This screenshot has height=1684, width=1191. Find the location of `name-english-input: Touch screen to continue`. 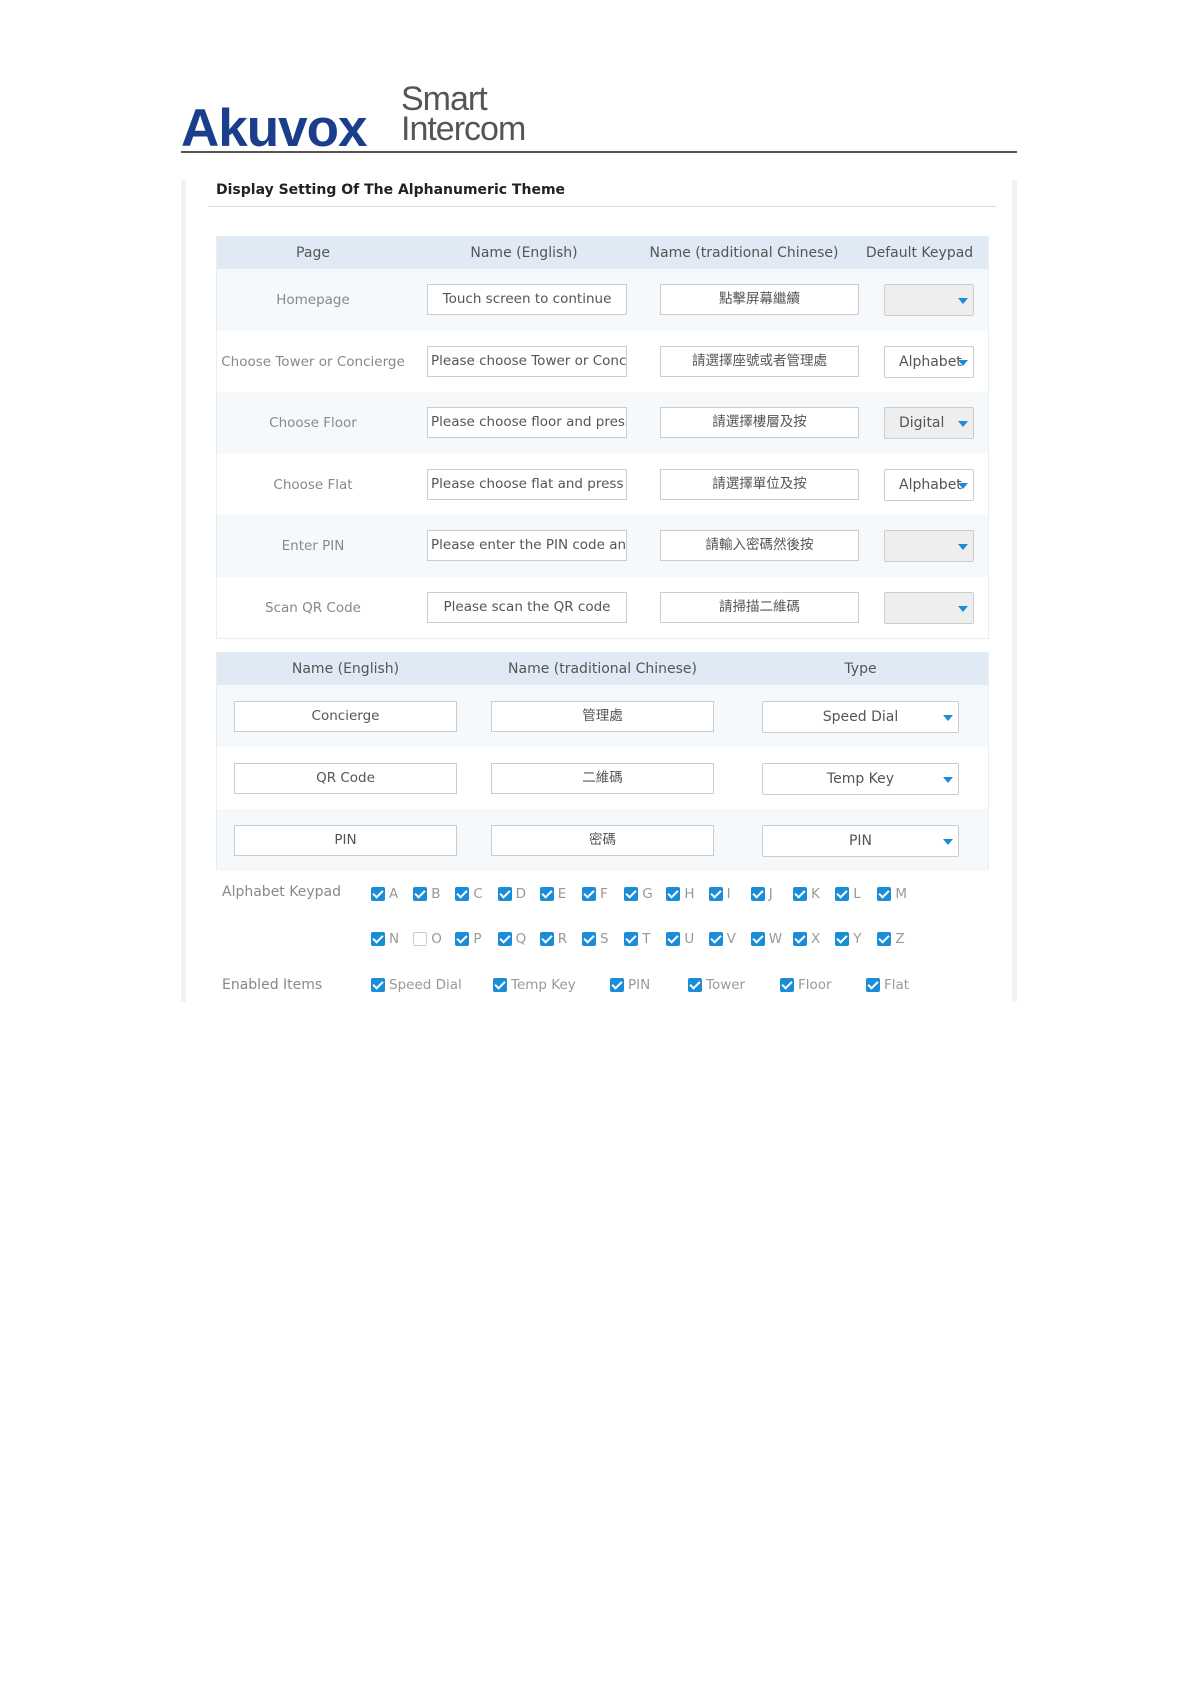

name-english-input: Touch screen to continue is located at coordinates (527, 299).